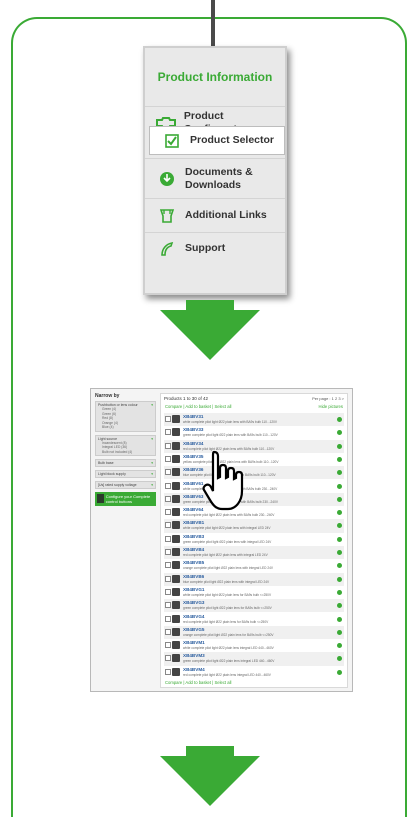 Image resolution: width=418 pixels, height=817 pixels. I want to click on product-code: XB4BVB6, so click(193, 576).